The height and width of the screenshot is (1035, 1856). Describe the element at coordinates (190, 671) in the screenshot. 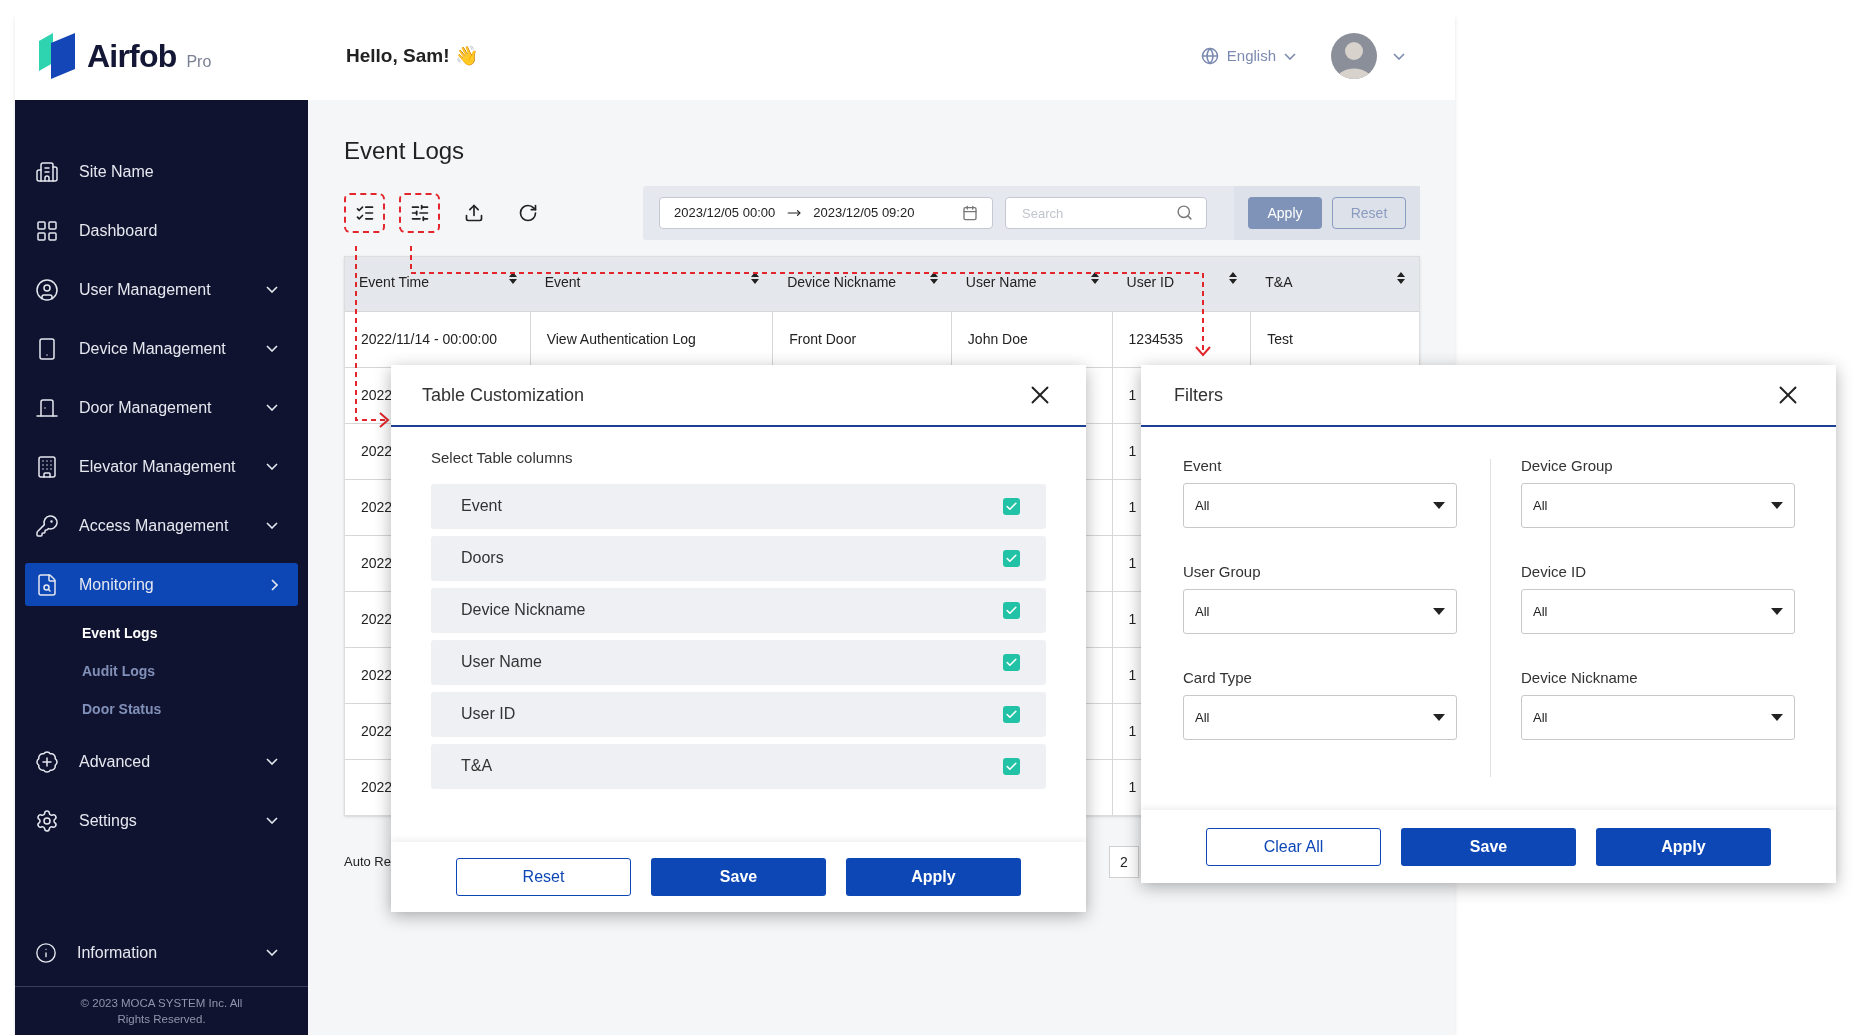

I see `submenu-item: Audit Logs` at that location.